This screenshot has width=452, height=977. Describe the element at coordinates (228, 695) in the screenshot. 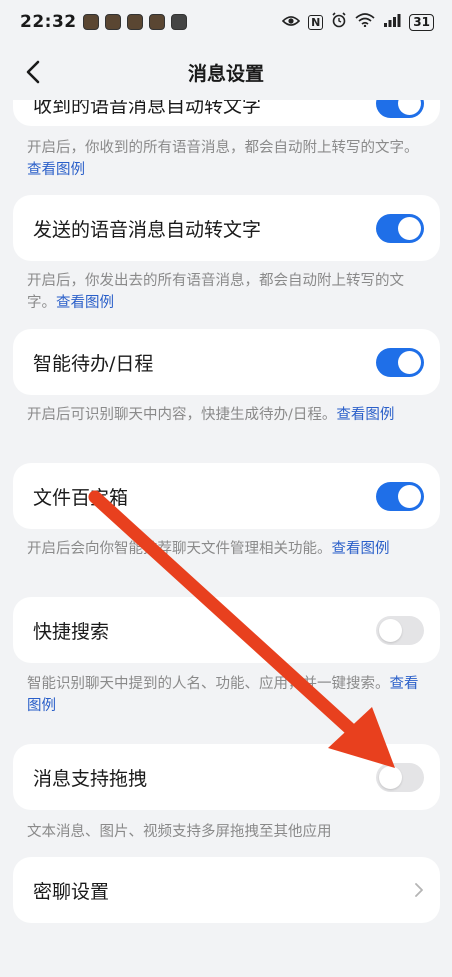

I see `setting-description: 智能识别聊天中提到的人名、功能、应用，并一键搜索。查看图例` at that location.